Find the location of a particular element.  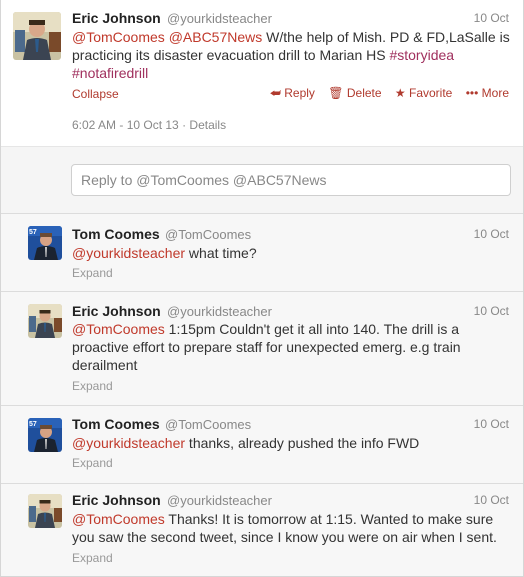

tweet-actions: ⮨ Reply 🗑 Delete ★ Favorite ••• More is located at coordinates (384, 93).